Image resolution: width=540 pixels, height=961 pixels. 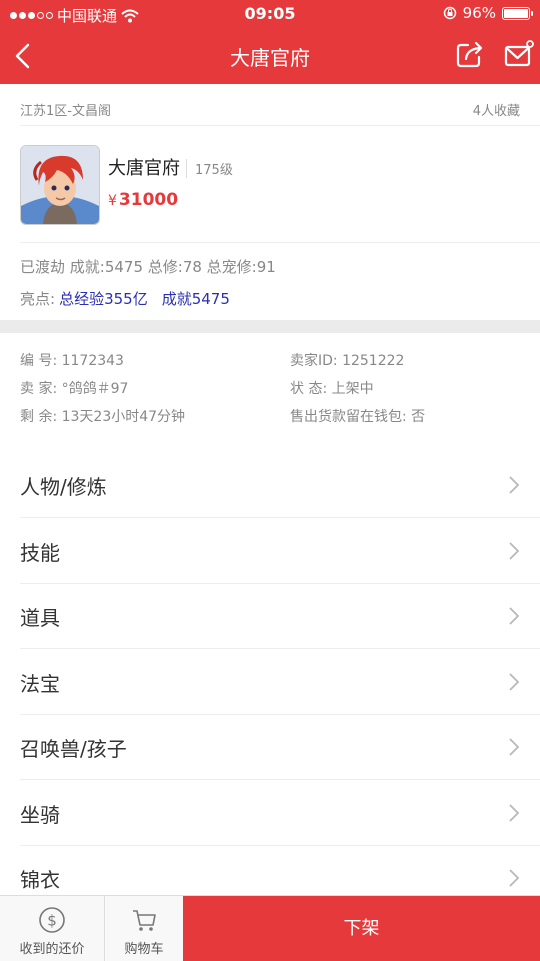 I want to click on section-separator, so click(x=270, y=326).